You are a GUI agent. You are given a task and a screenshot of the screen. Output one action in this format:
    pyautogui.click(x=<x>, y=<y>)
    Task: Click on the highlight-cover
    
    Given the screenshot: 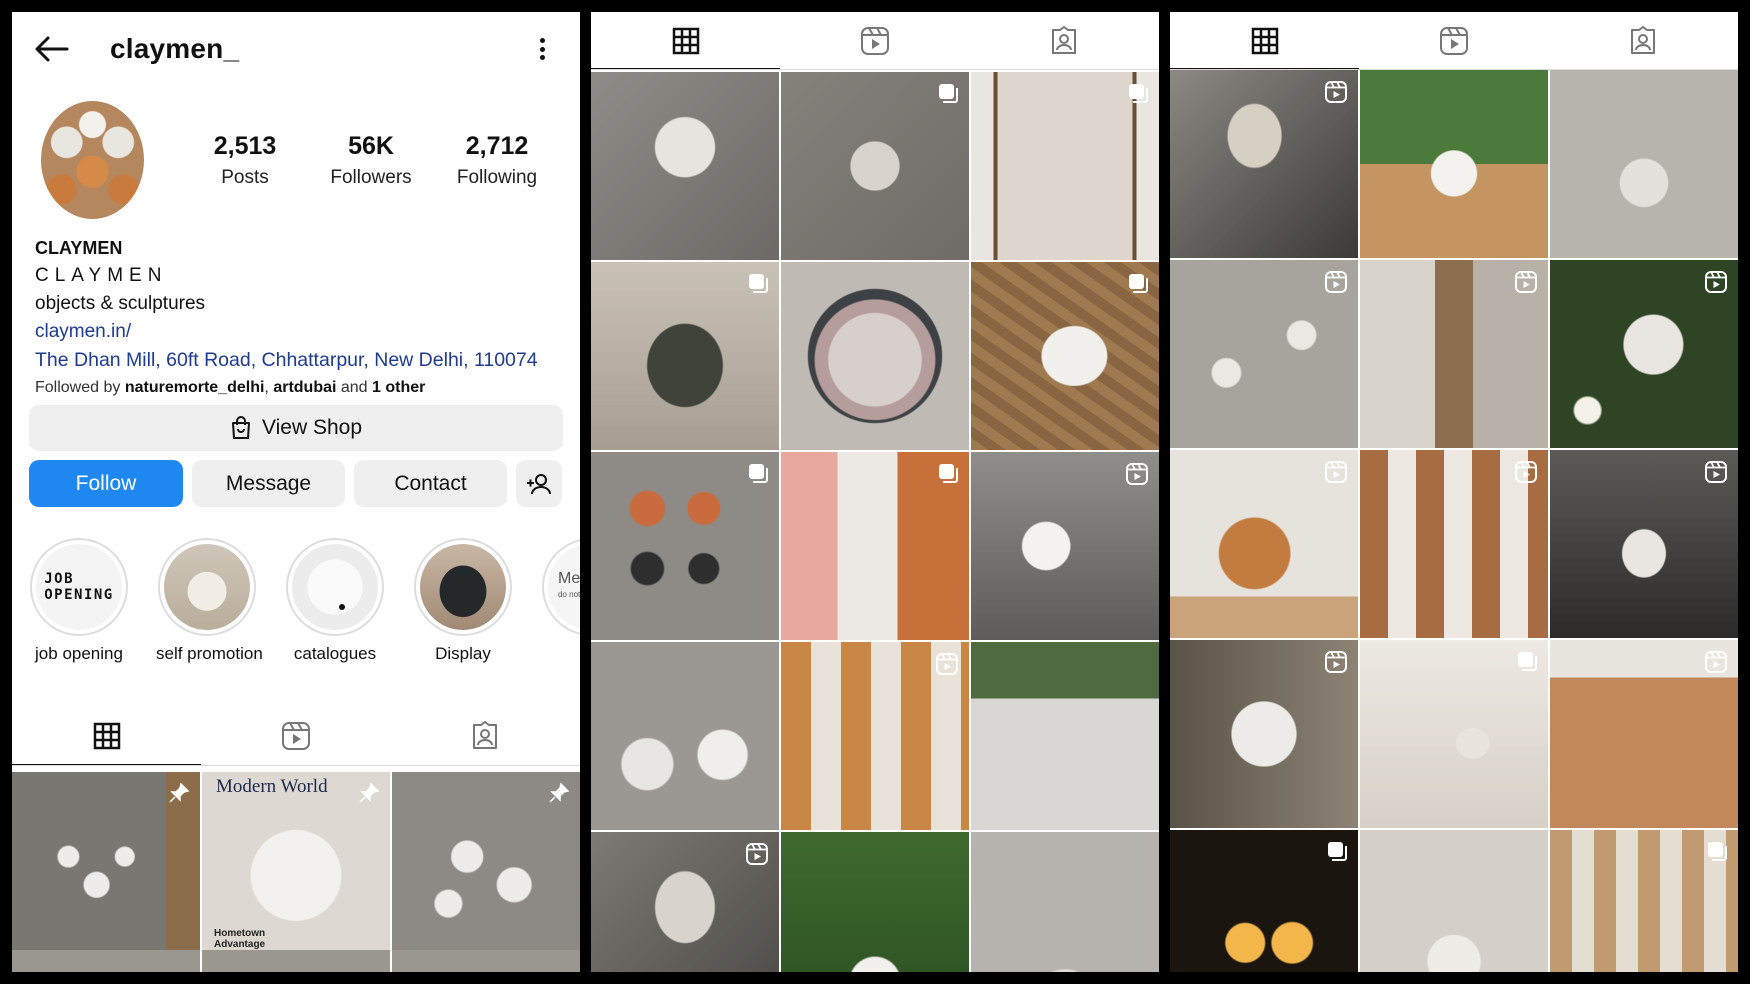 What is the action you would take?
    pyautogui.click(x=463, y=587)
    